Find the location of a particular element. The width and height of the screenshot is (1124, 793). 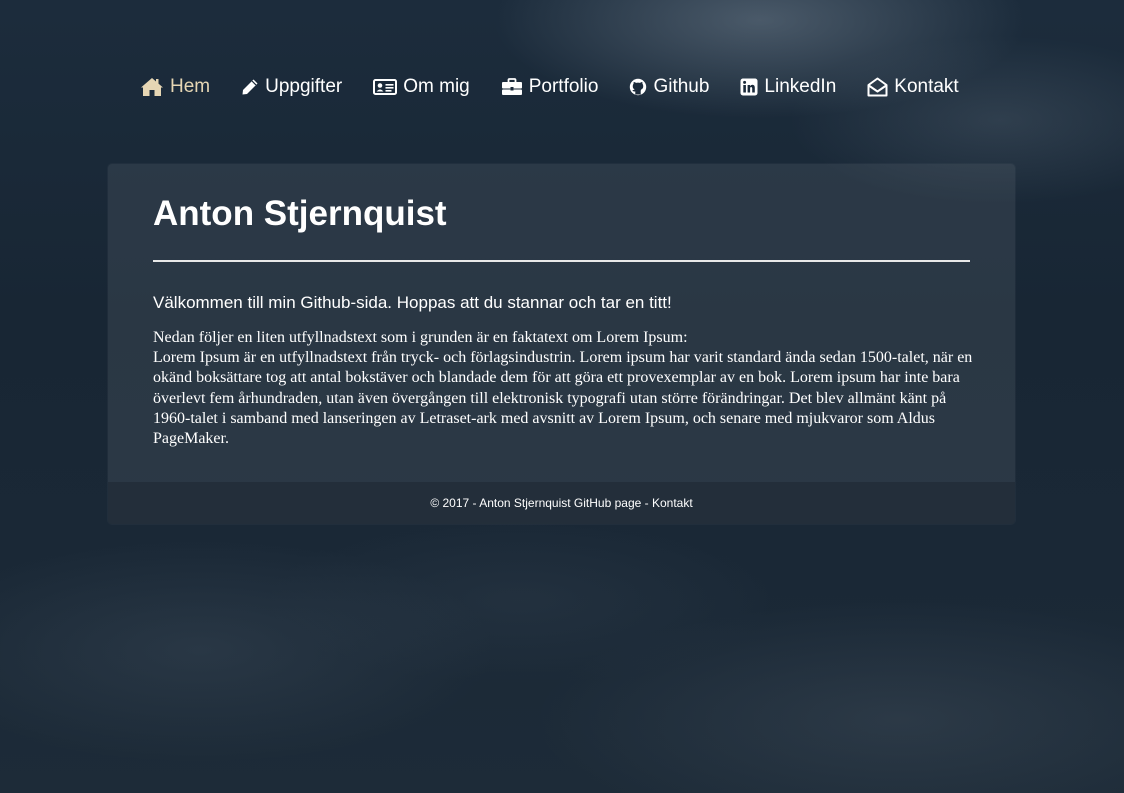

nav-item-linkedin: LinkedIn is located at coordinates (788, 87).